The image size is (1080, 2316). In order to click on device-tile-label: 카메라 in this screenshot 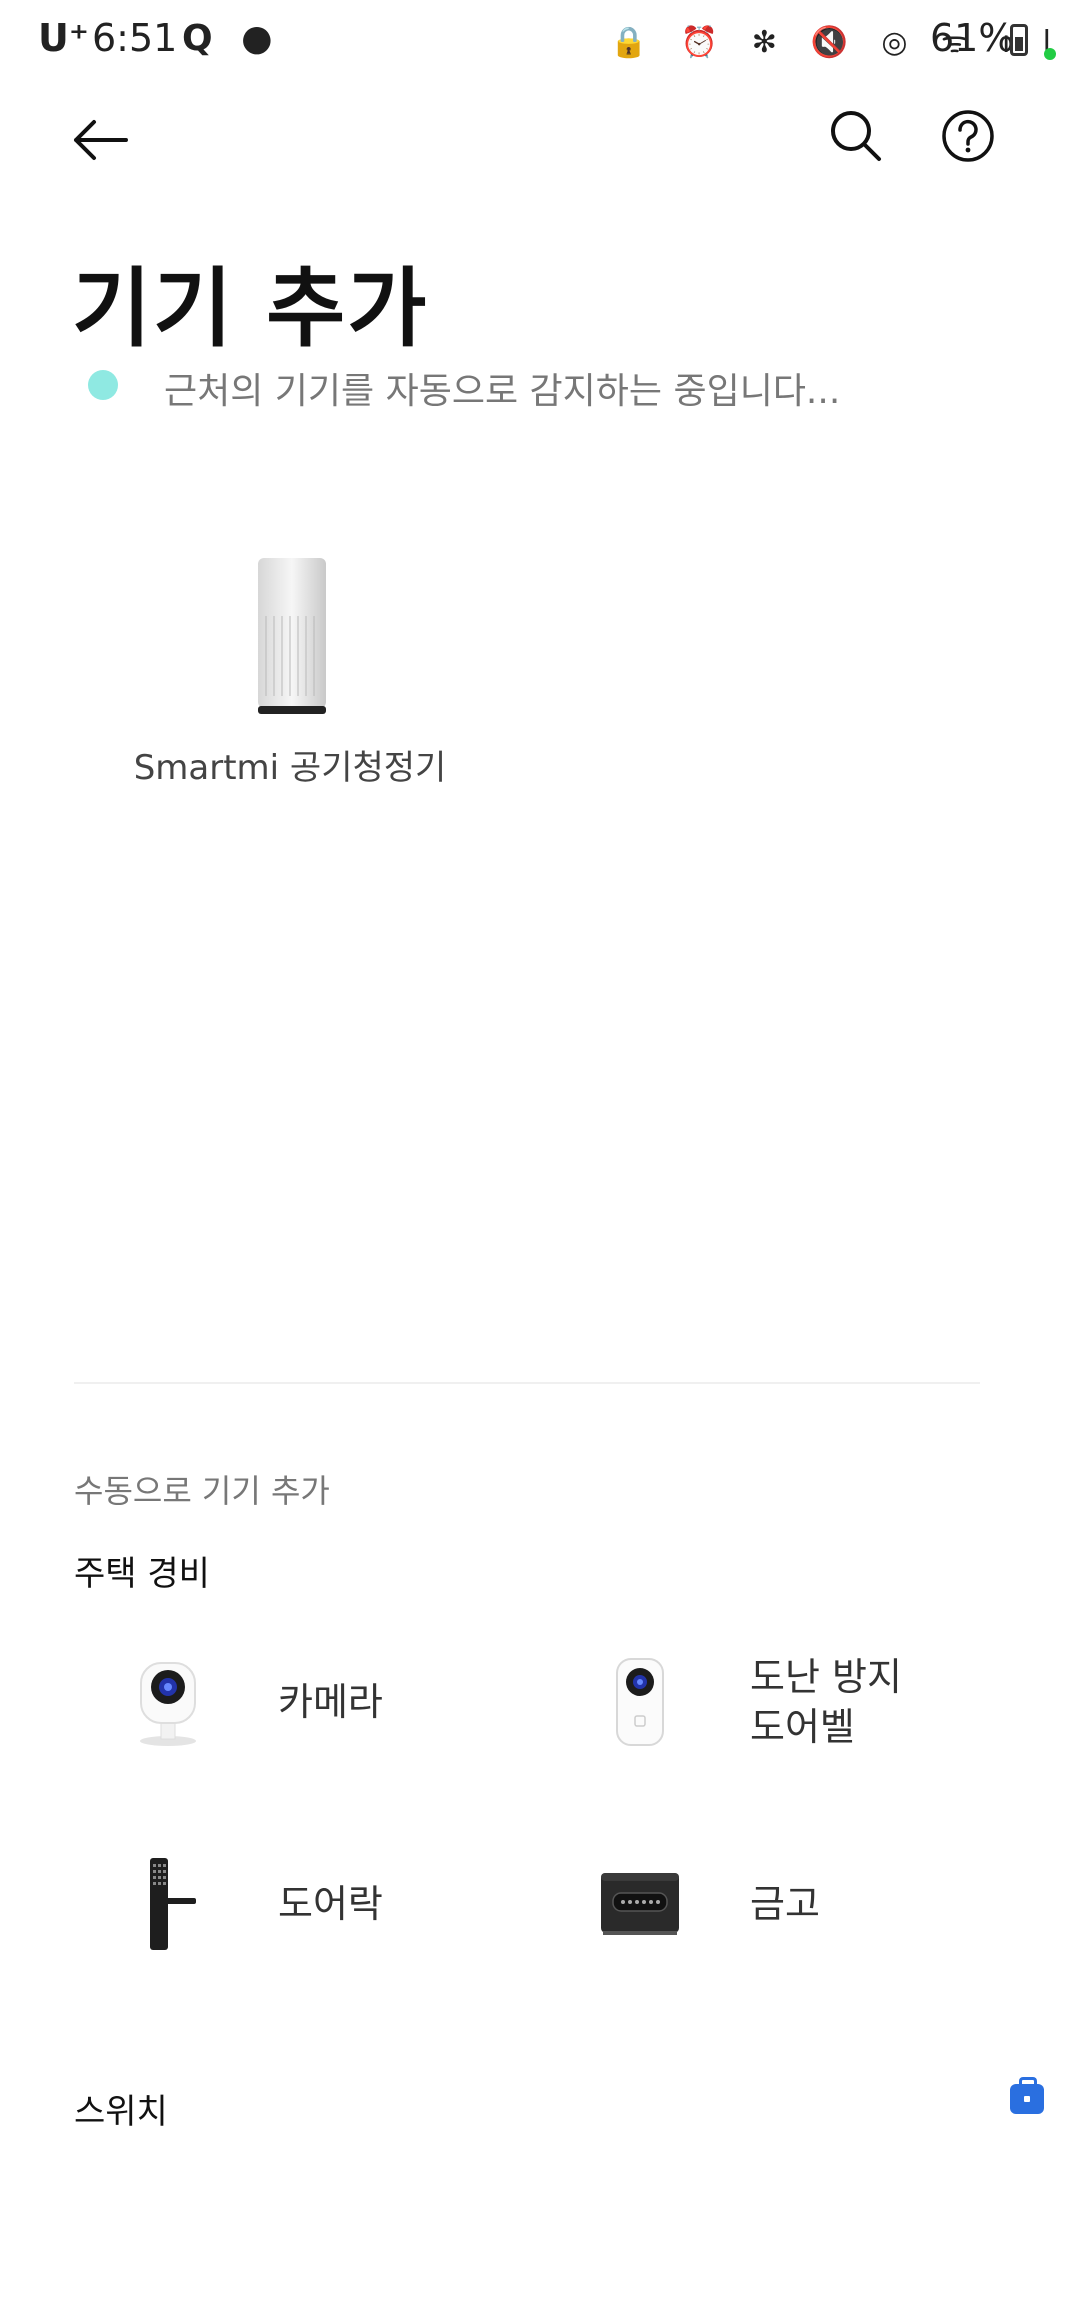, I will do `click(330, 1702)`.